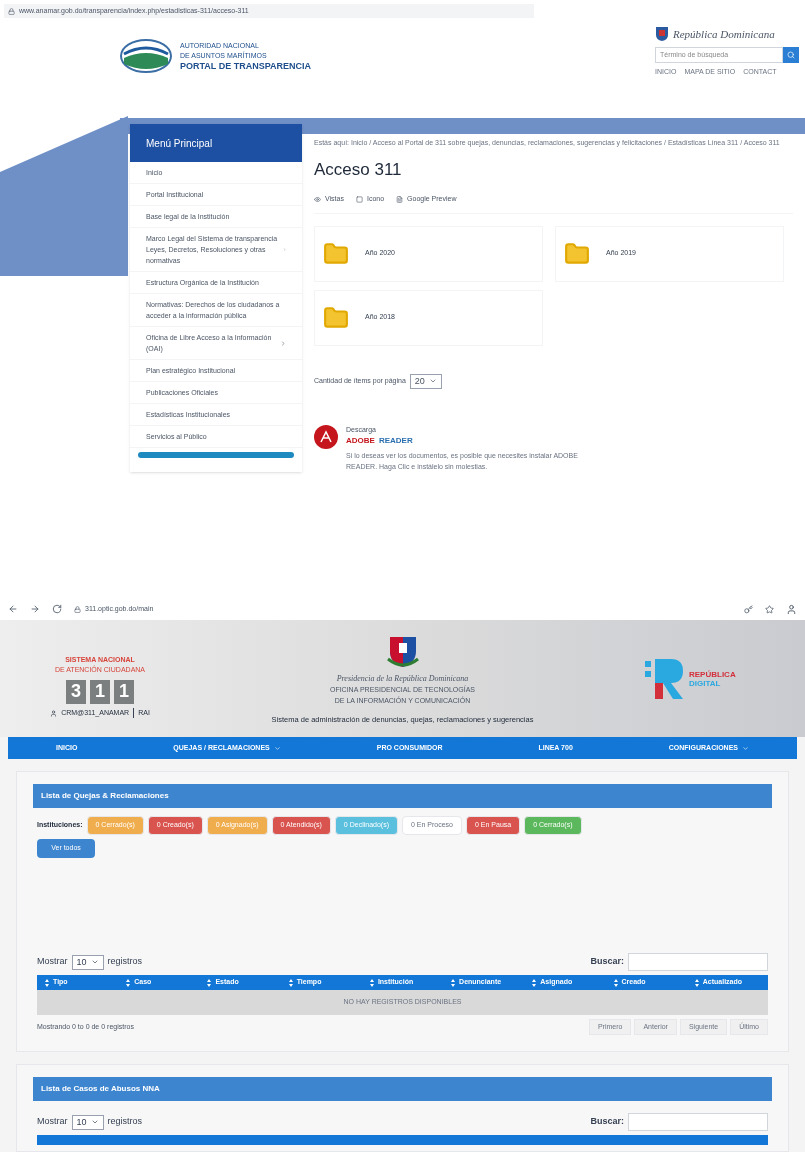  Describe the element at coordinates (662, 34) in the screenshot. I see `shield-icon` at that location.